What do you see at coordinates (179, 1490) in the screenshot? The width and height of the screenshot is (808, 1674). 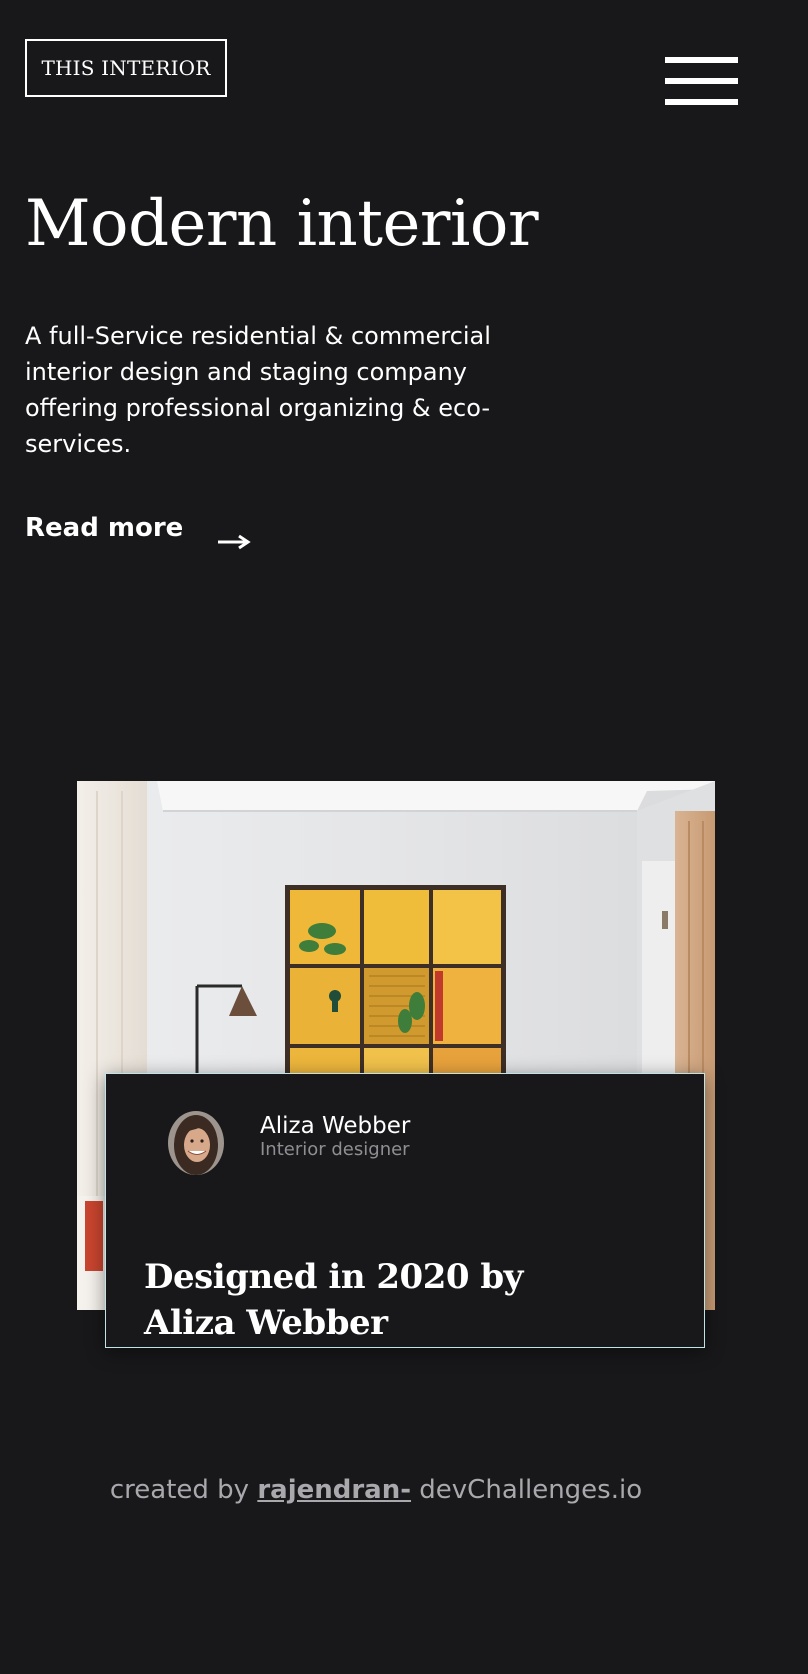 I see `footer-prefix: created by` at bounding box center [179, 1490].